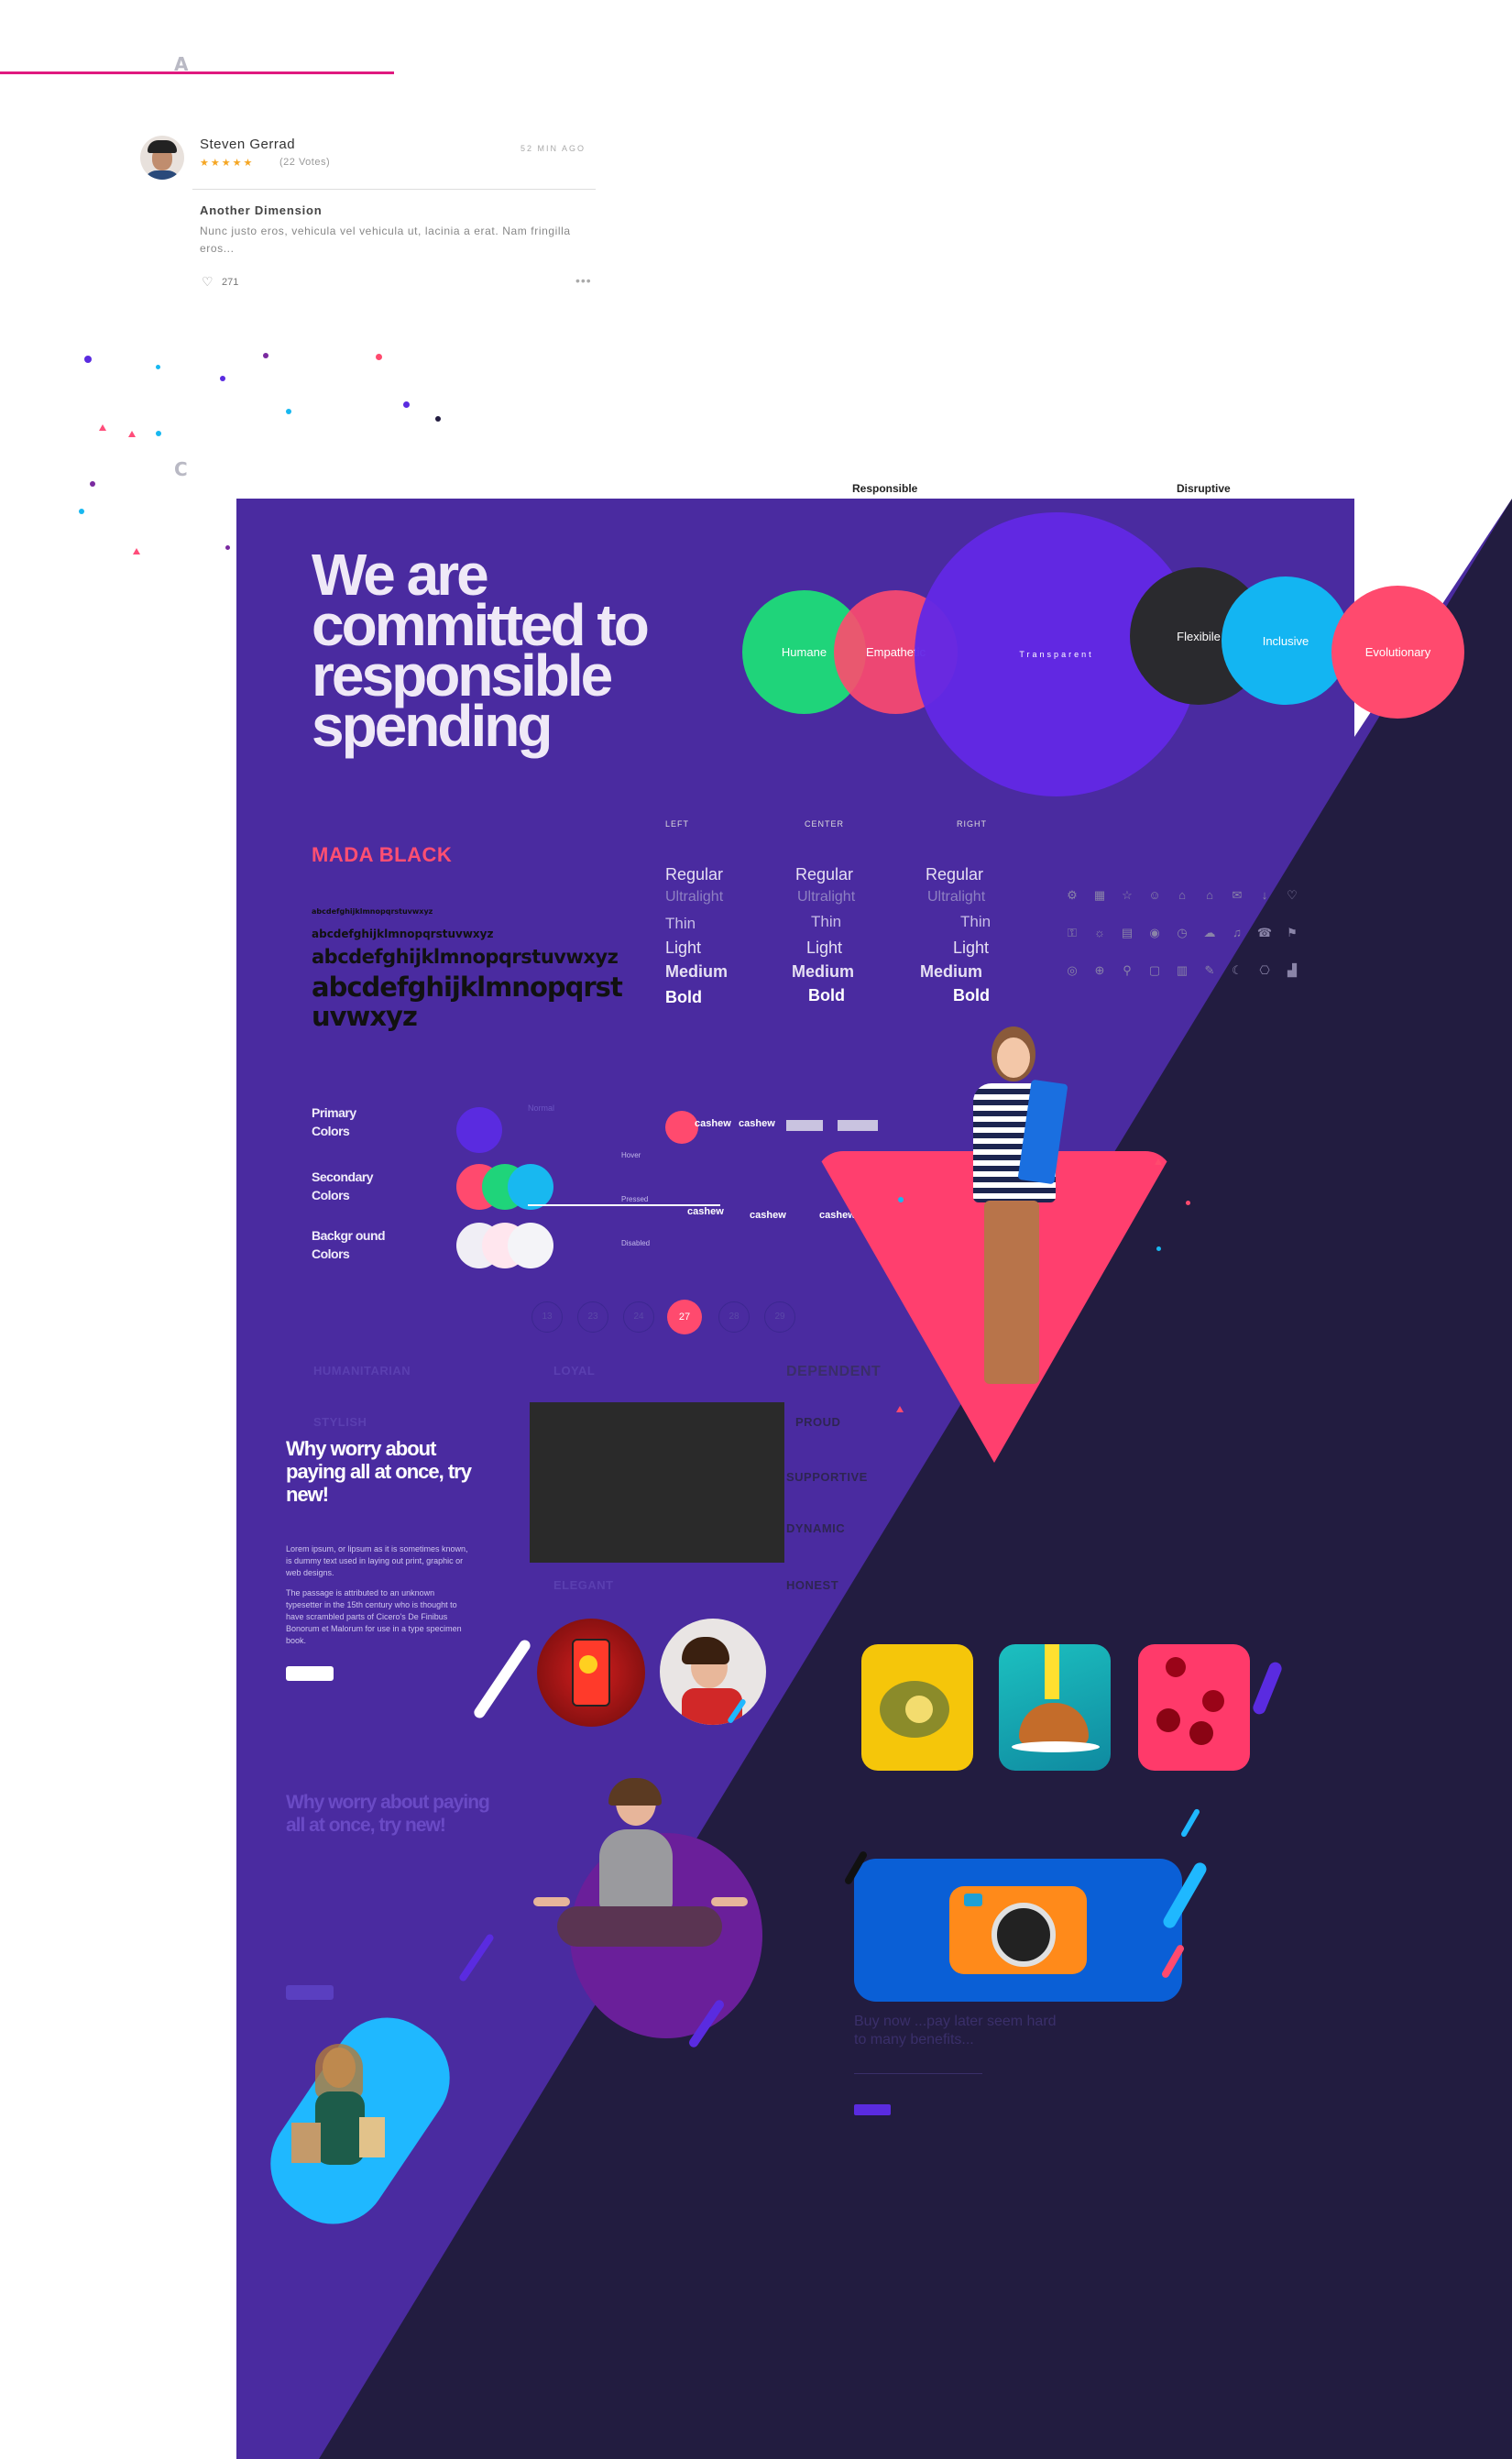  I want to click on phone-hand-photo, so click(591, 1673).